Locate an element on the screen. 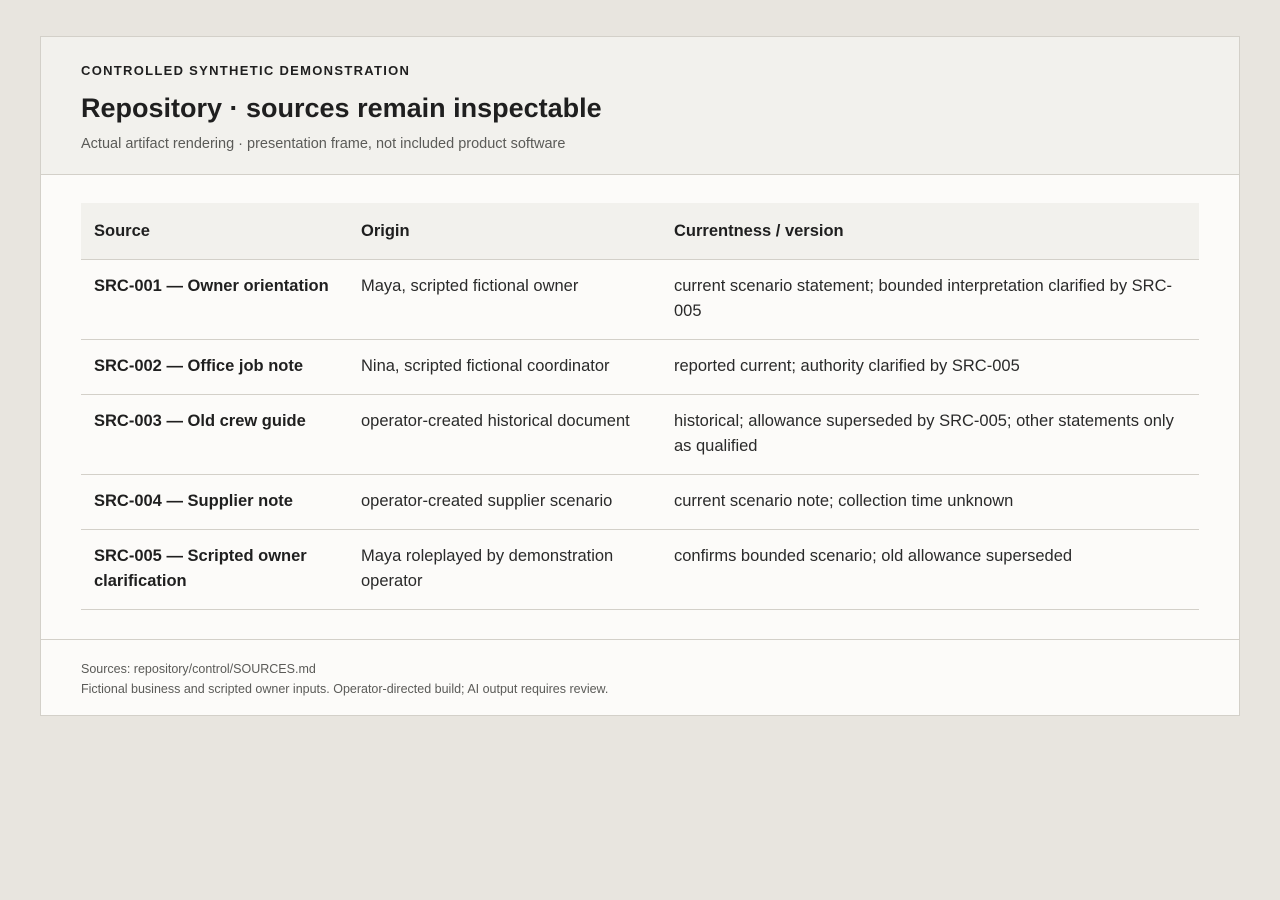  source-cell: SRC-003 — Old crew guide is located at coordinates (214, 434).